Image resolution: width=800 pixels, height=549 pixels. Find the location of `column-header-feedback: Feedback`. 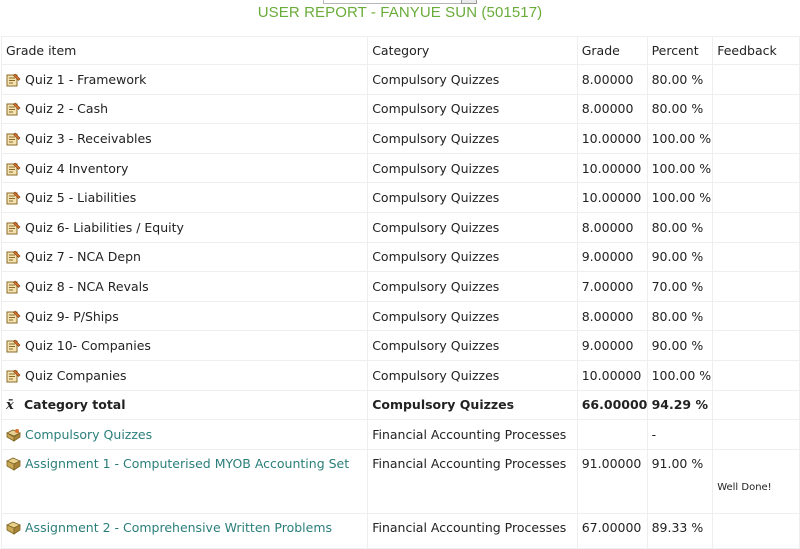

column-header-feedback: Feedback is located at coordinates (756, 50).